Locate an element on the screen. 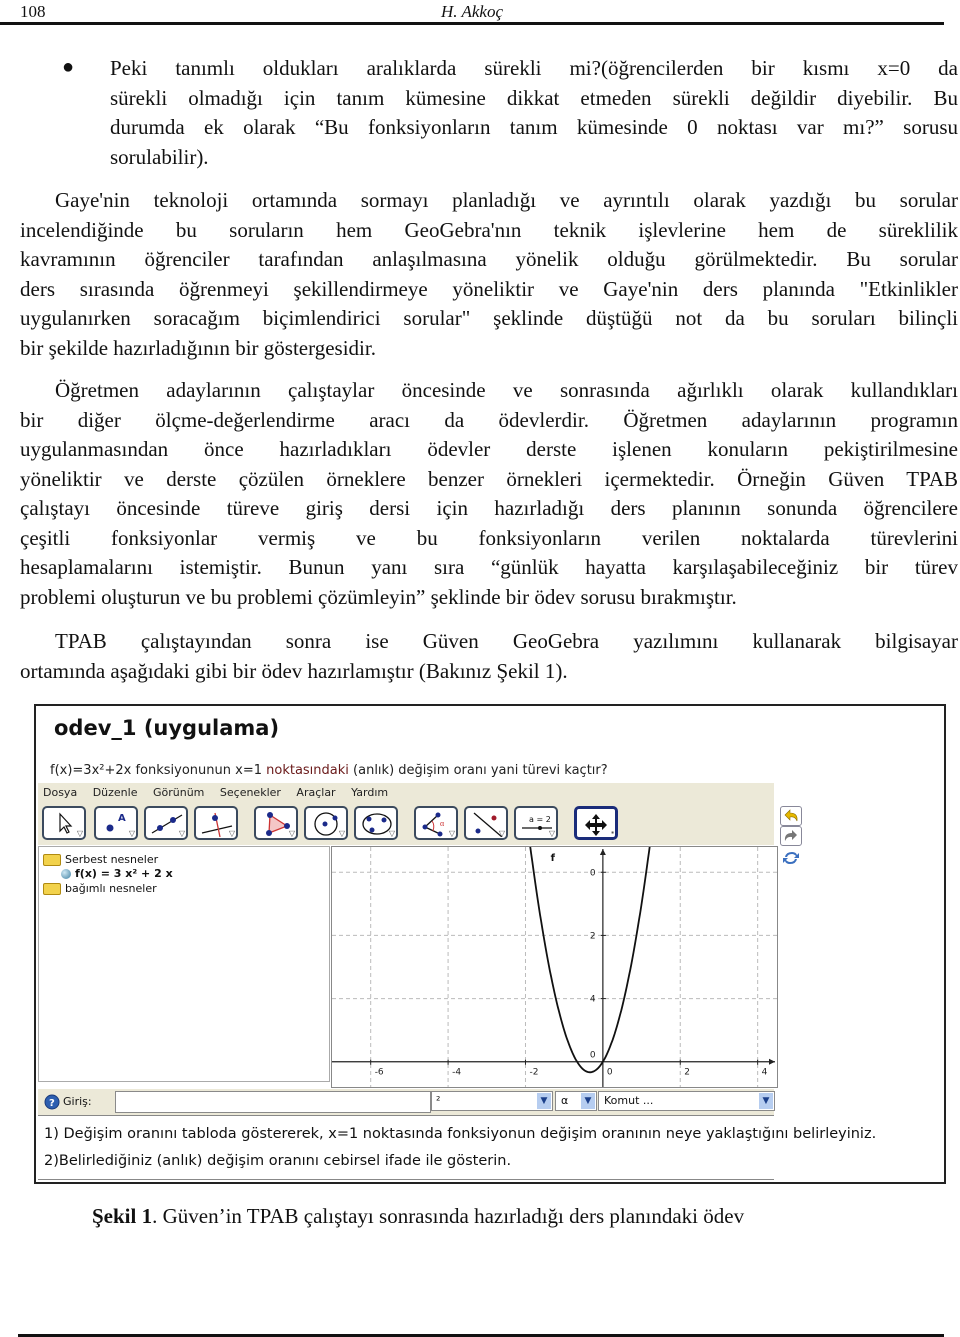 The image size is (960, 1337). origin-label: 0 is located at coordinates (593, 1056).